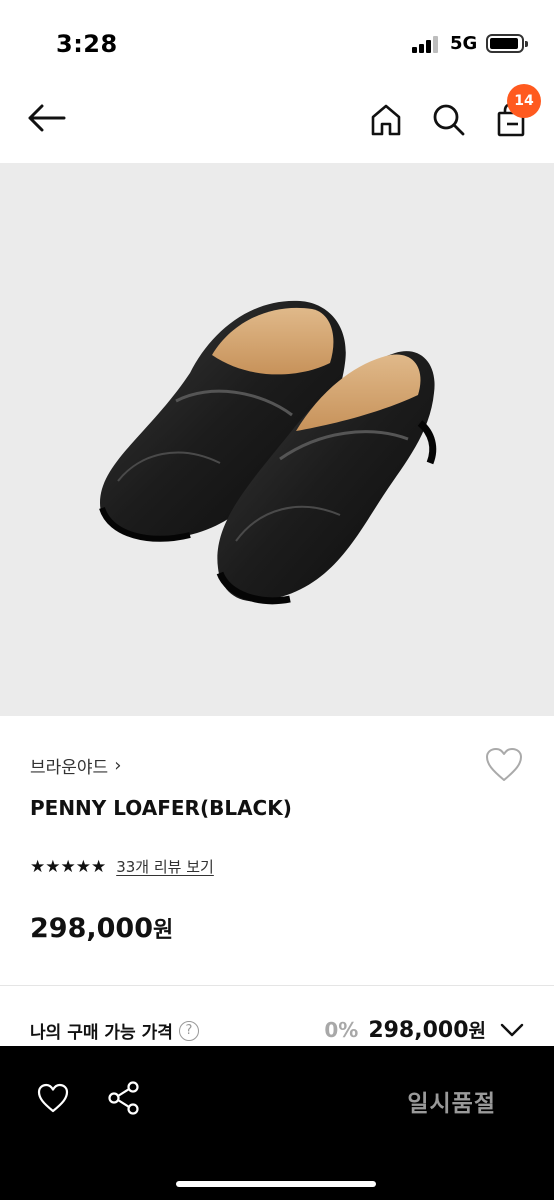 Image resolution: width=554 pixels, height=1200 pixels. What do you see at coordinates (507, 43) in the screenshot?
I see `battery-icon` at bounding box center [507, 43].